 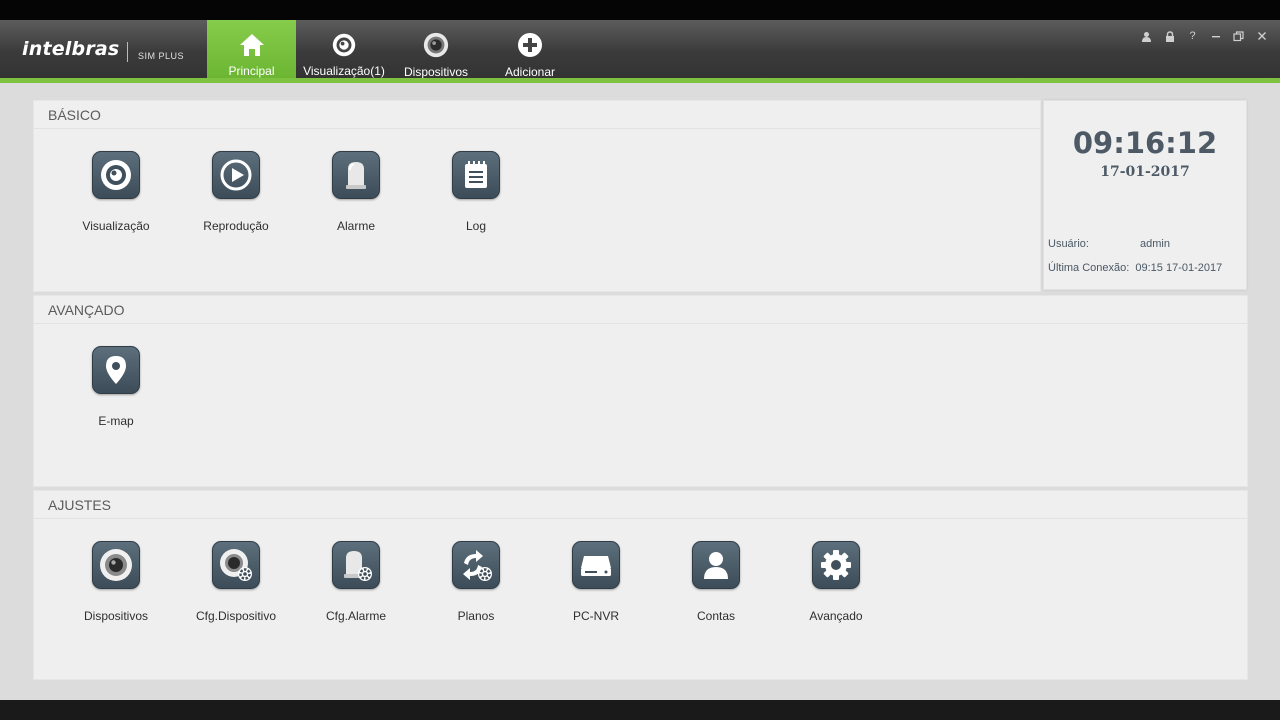 What do you see at coordinates (355, 226) in the screenshot?
I see `tile-label: Alarme` at bounding box center [355, 226].